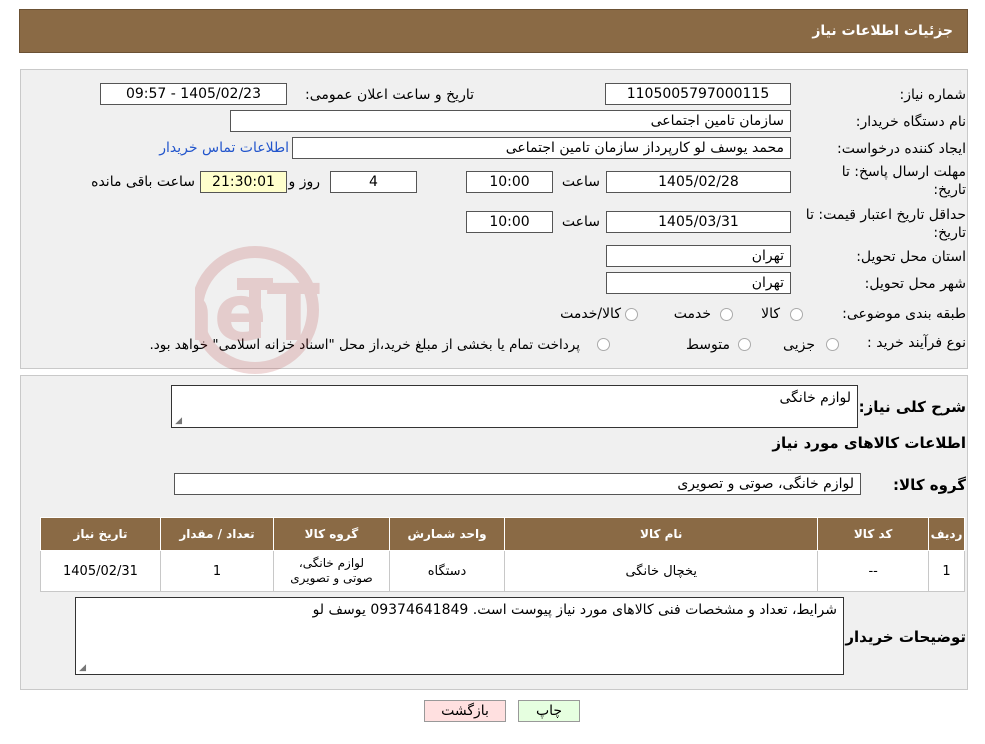 The width and height of the screenshot is (985, 744). I want to click on category-label: طبقه بندی موضوعی:, so click(904, 314).